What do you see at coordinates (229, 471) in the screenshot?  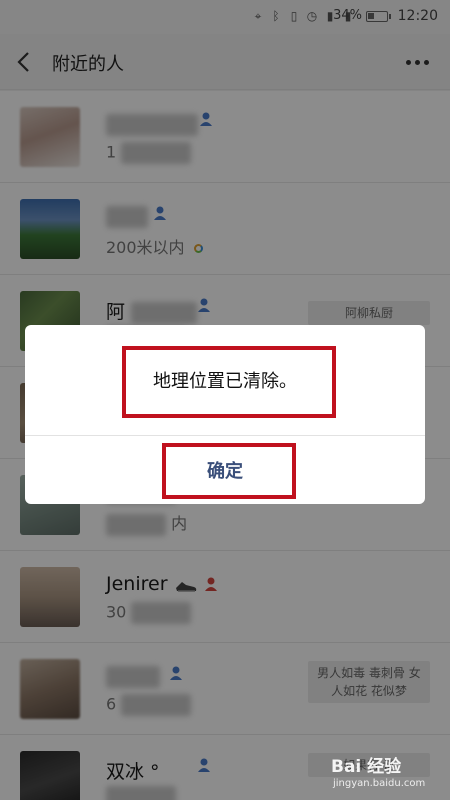 I see `highlight-box-confirm` at bounding box center [229, 471].